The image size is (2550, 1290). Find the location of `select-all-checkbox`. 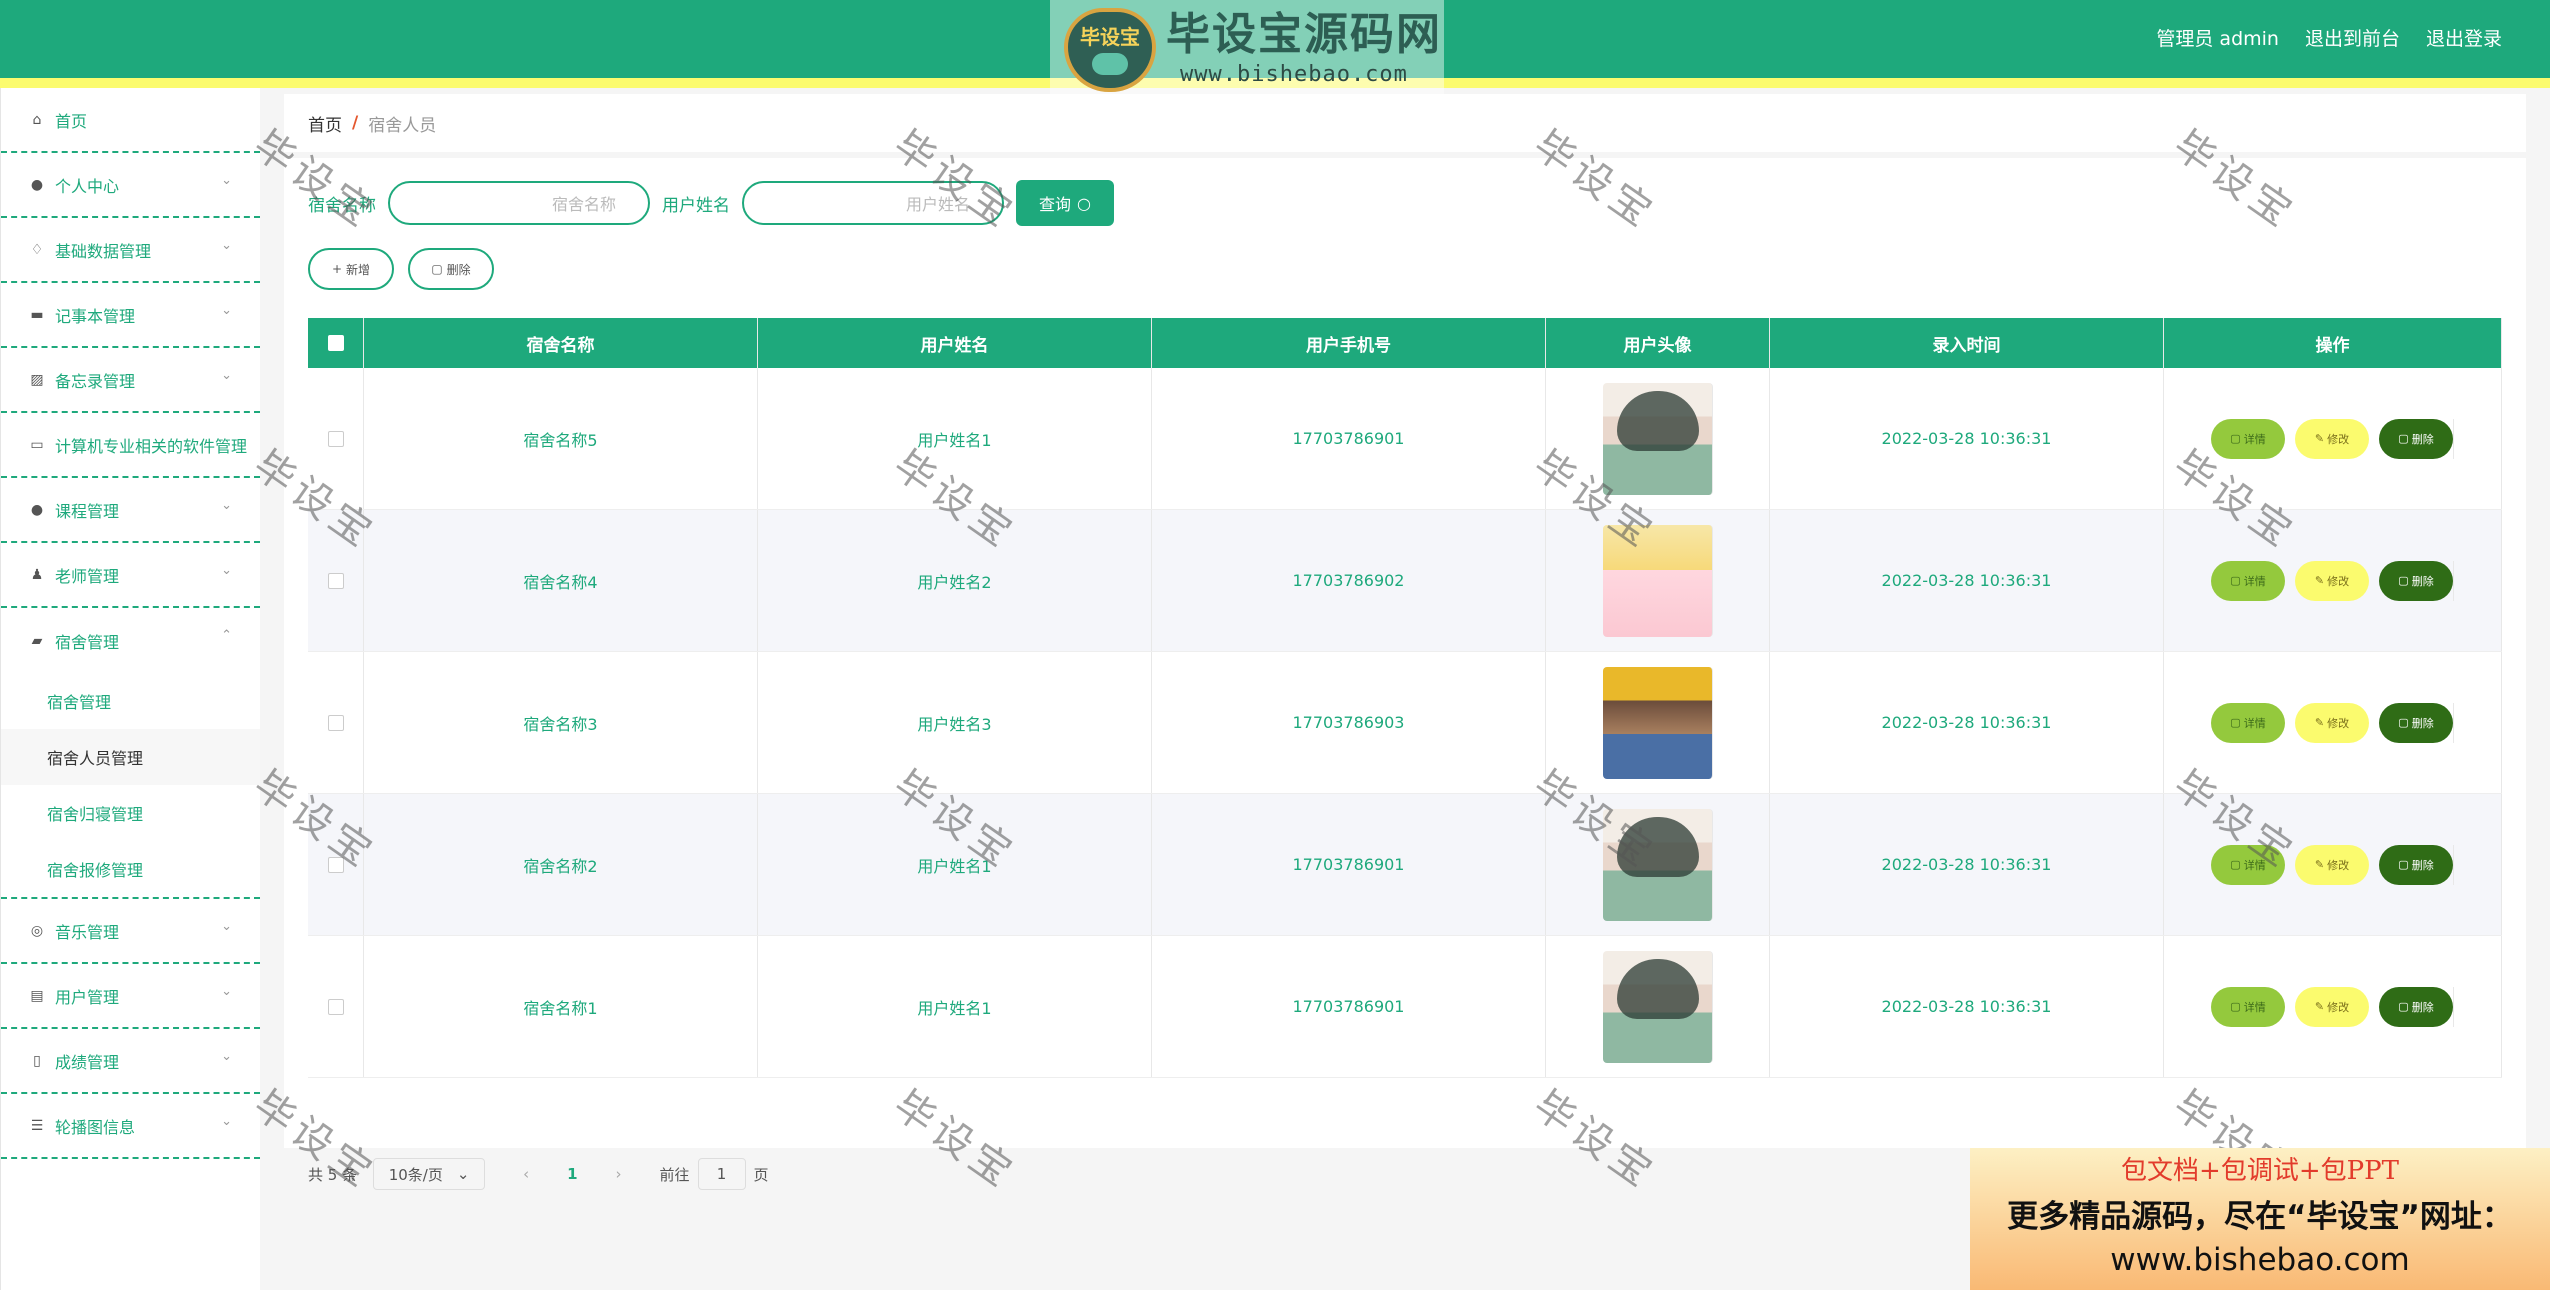

select-all-checkbox is located at coordinates (335, 343).